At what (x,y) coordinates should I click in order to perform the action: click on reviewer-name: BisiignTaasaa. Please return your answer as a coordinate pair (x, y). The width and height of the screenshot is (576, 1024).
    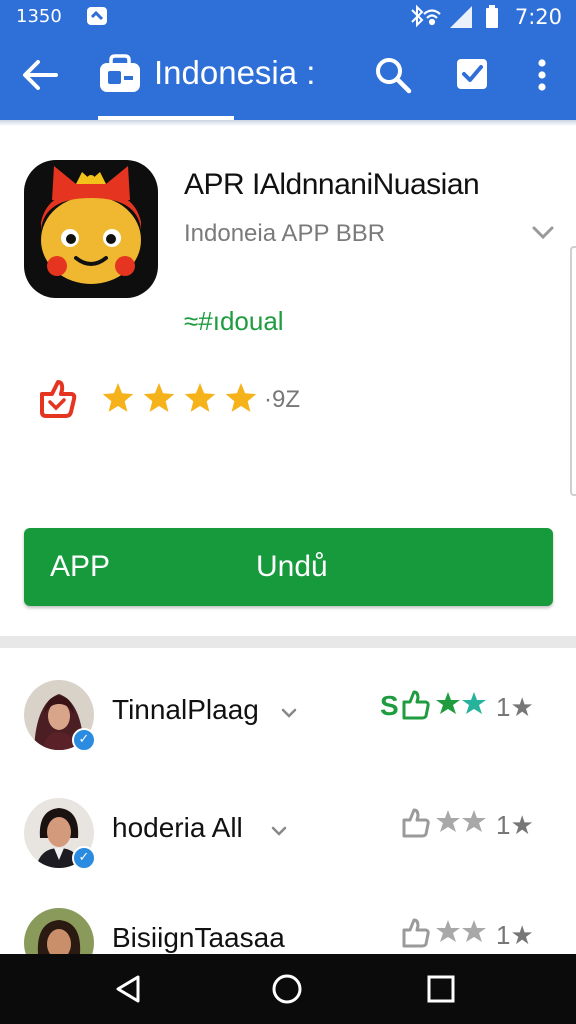
    Looking at the image, I should click on (198, 938).